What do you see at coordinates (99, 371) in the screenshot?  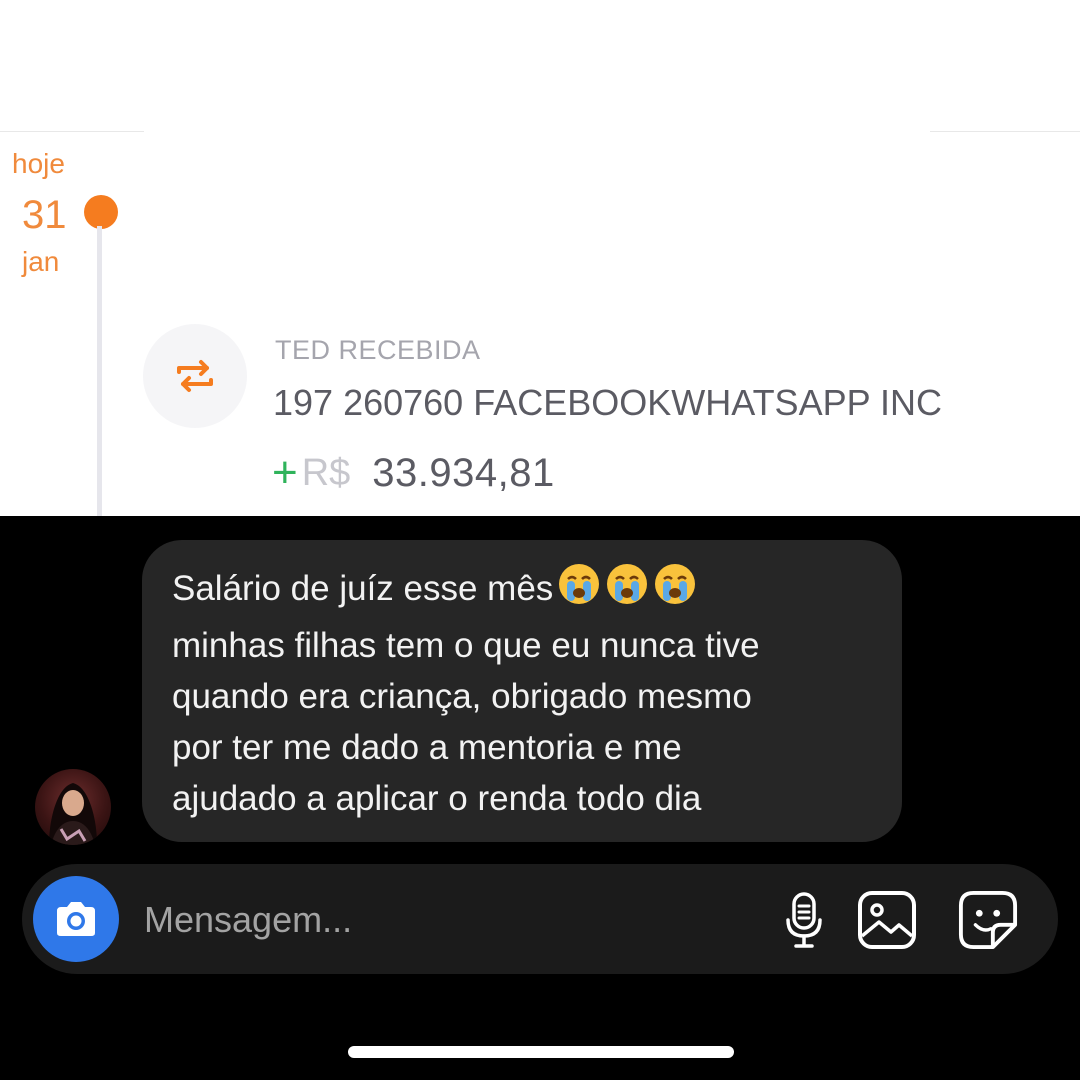 I see `timeline-line` at bounding box center [99, 371].